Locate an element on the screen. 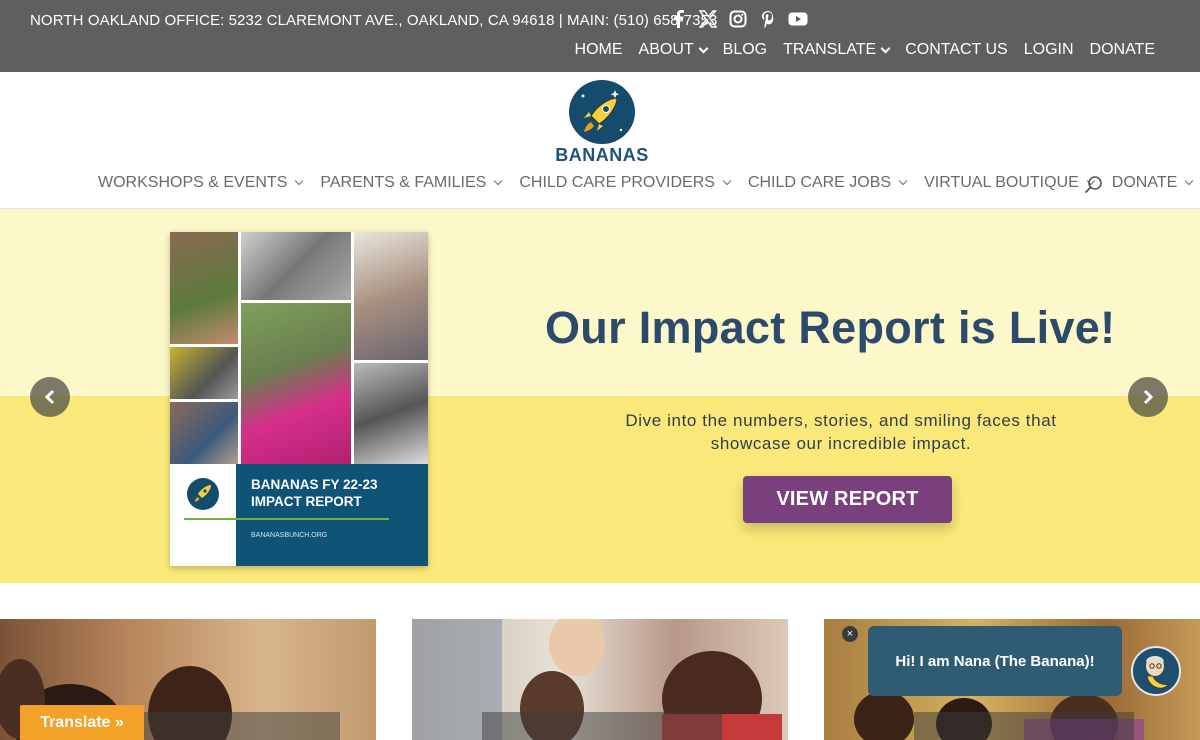  top-nav-blog: BLOG is located at coordinates (745, 50).